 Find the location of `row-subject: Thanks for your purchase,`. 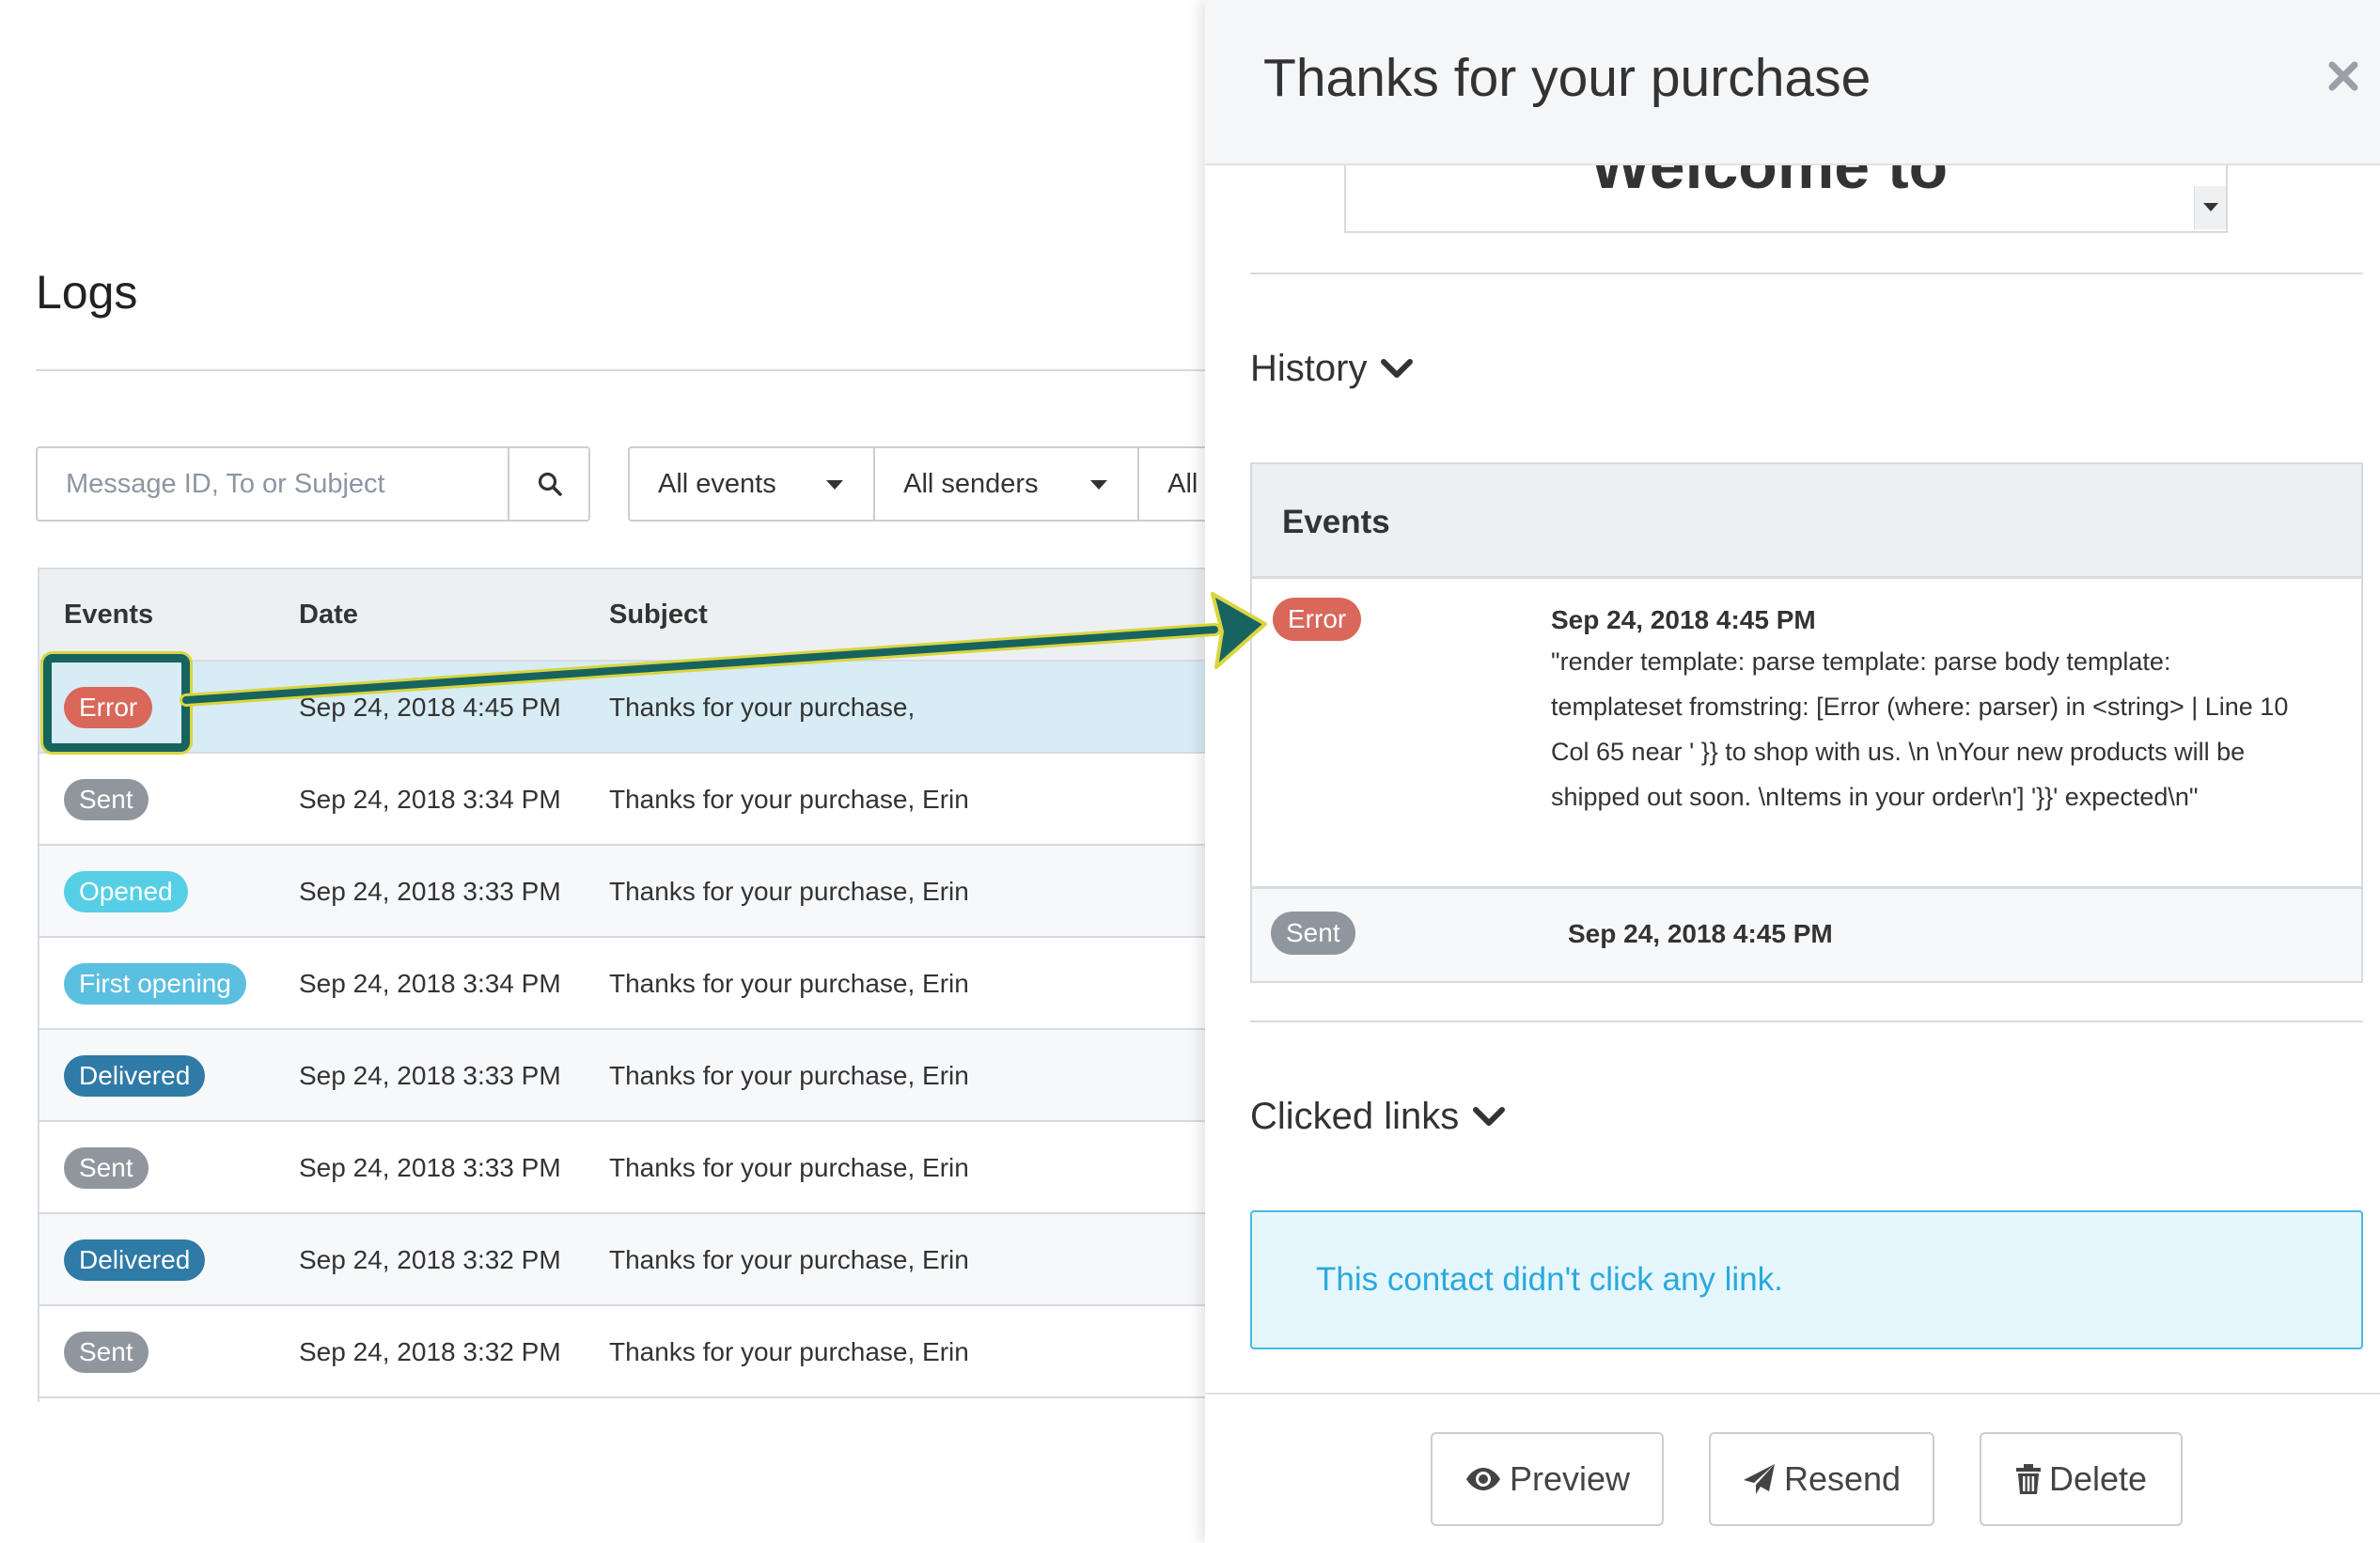

row-subject: Thanks for your purchase, is located at coordinates (762, 707).